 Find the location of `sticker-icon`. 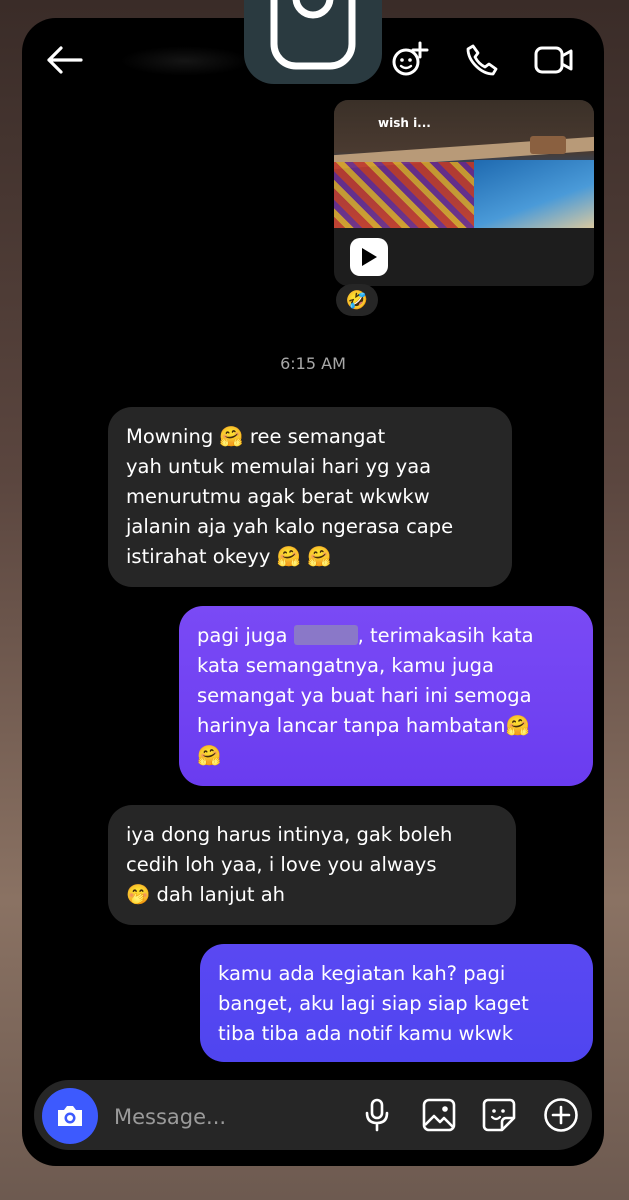

sticker-icon is located at coordinates (499, 1115).